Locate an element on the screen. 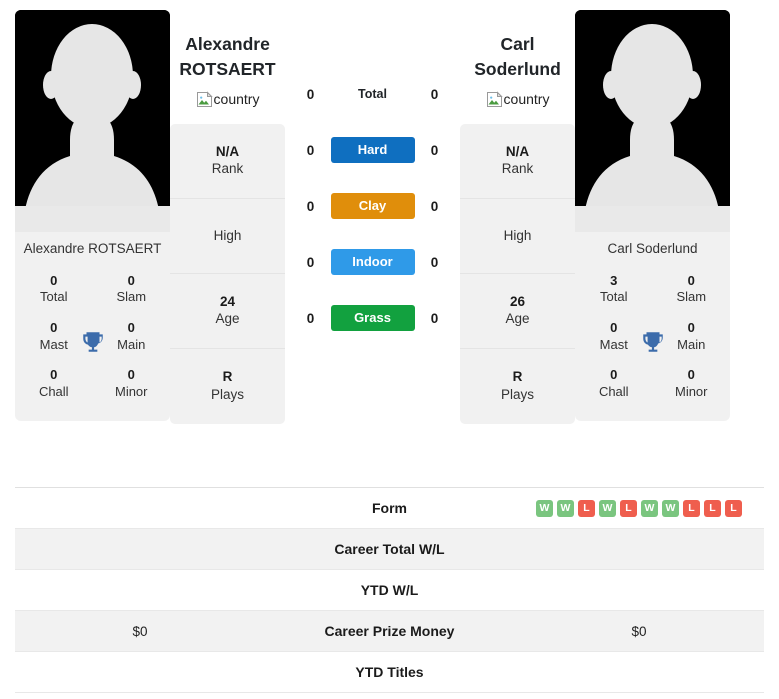 The height and width of the screenshot is (699, 779). form-badges-right: WWLWLWWLLL is located at coordinates (639, 508).